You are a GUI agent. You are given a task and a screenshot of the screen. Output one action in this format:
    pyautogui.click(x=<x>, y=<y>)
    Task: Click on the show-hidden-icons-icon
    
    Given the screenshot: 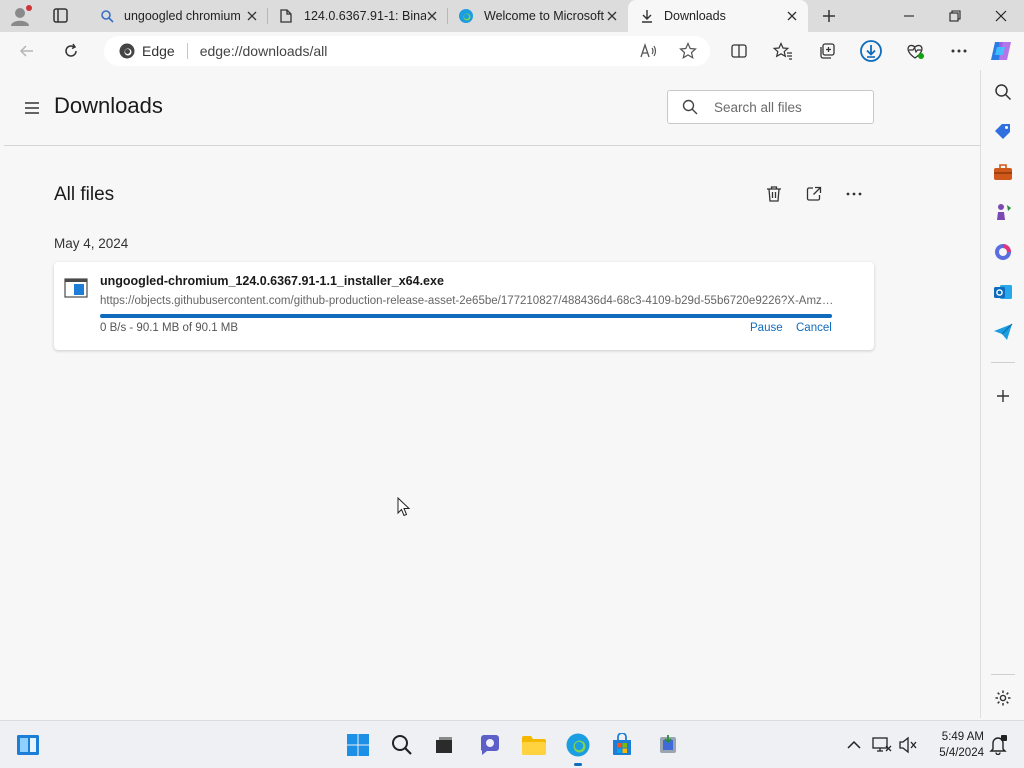 What is the action you would take?
    pyautogui.click(x=854, y=745)
    